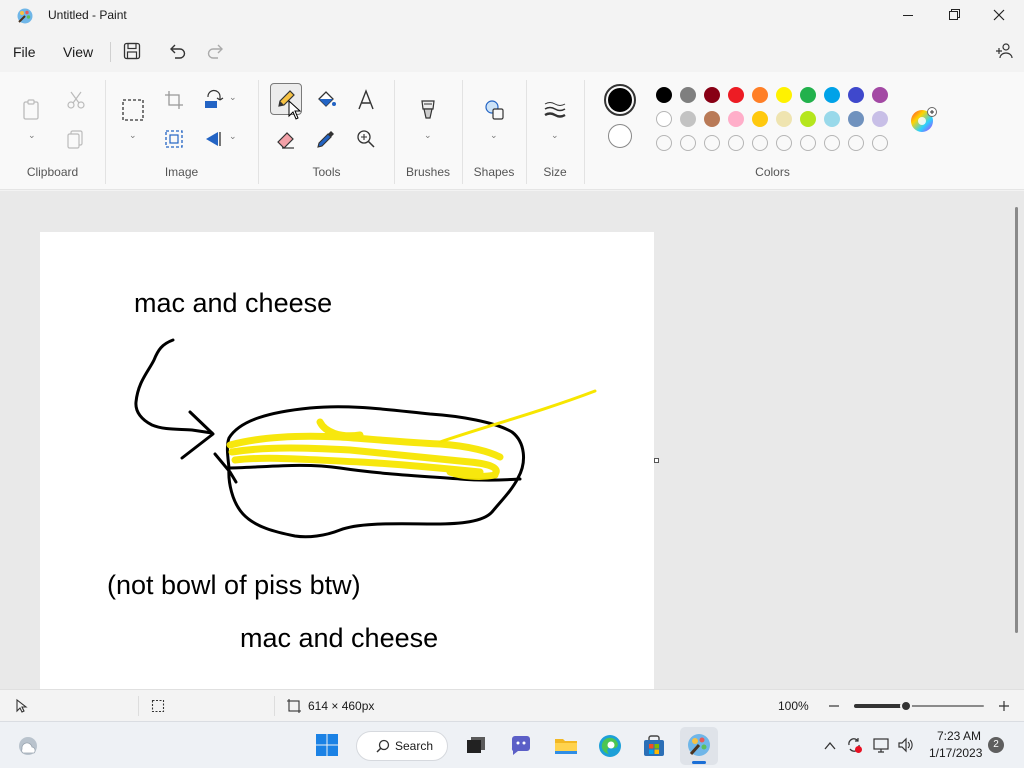 The image size is (1024, 768). Describe the element at coordinates (959, 736) in the screenshot. I see `clock-time: 7:23 AM` at that location.